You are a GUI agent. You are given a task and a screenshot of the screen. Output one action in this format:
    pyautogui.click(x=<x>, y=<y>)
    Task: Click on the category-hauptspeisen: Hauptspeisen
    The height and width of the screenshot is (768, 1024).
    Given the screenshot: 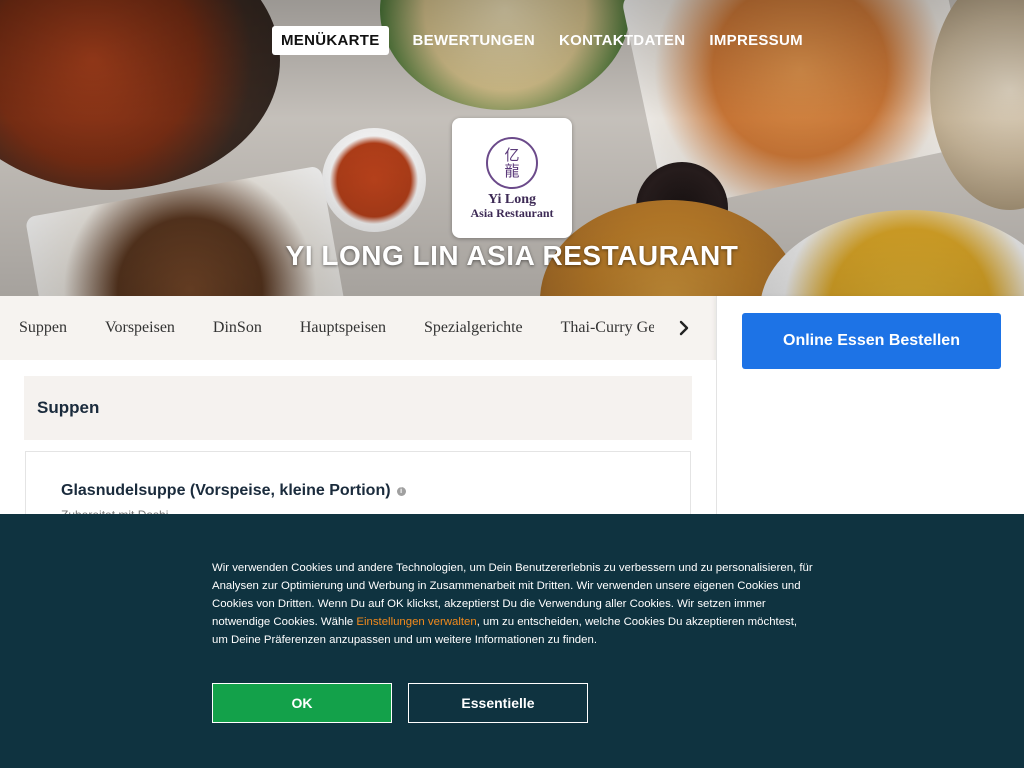 What is the action you would take?
    pyautogui.click(x=343, y=328)
    